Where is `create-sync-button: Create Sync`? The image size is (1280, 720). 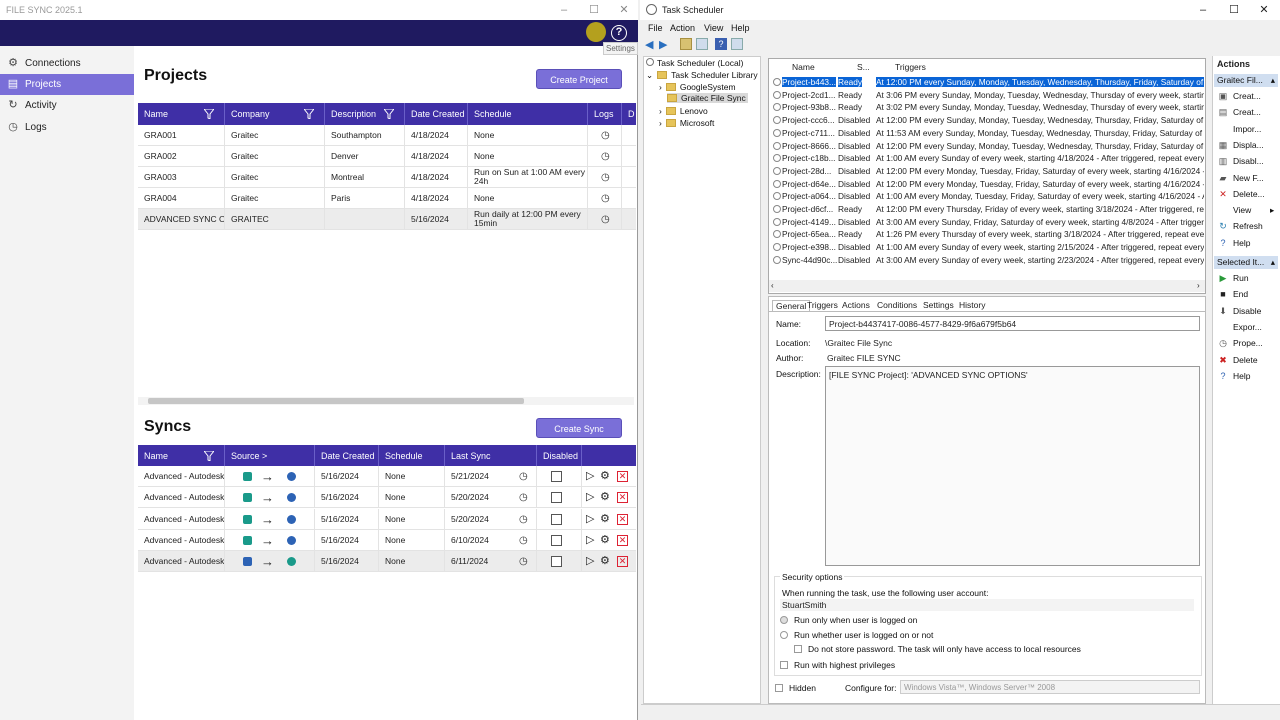
create-sync-button: Create Sync is located at coordinates (579, 428).